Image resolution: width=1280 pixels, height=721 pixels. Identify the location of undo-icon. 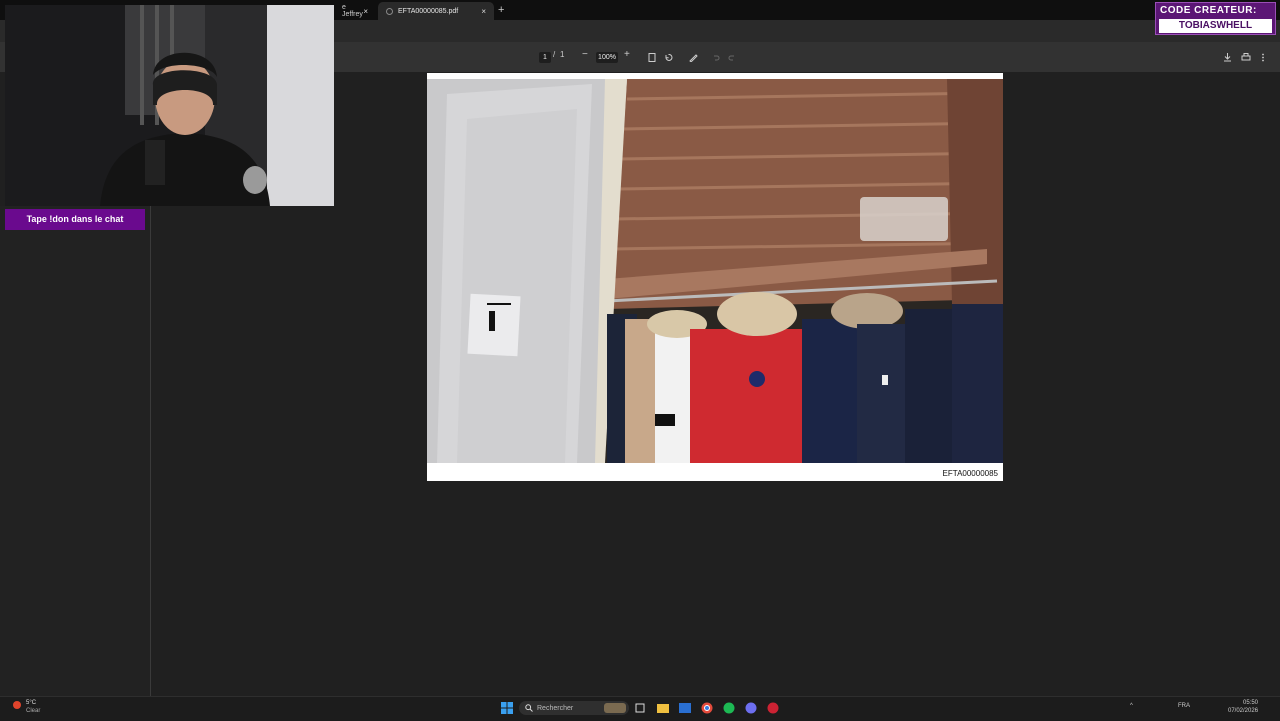
(716, 57).